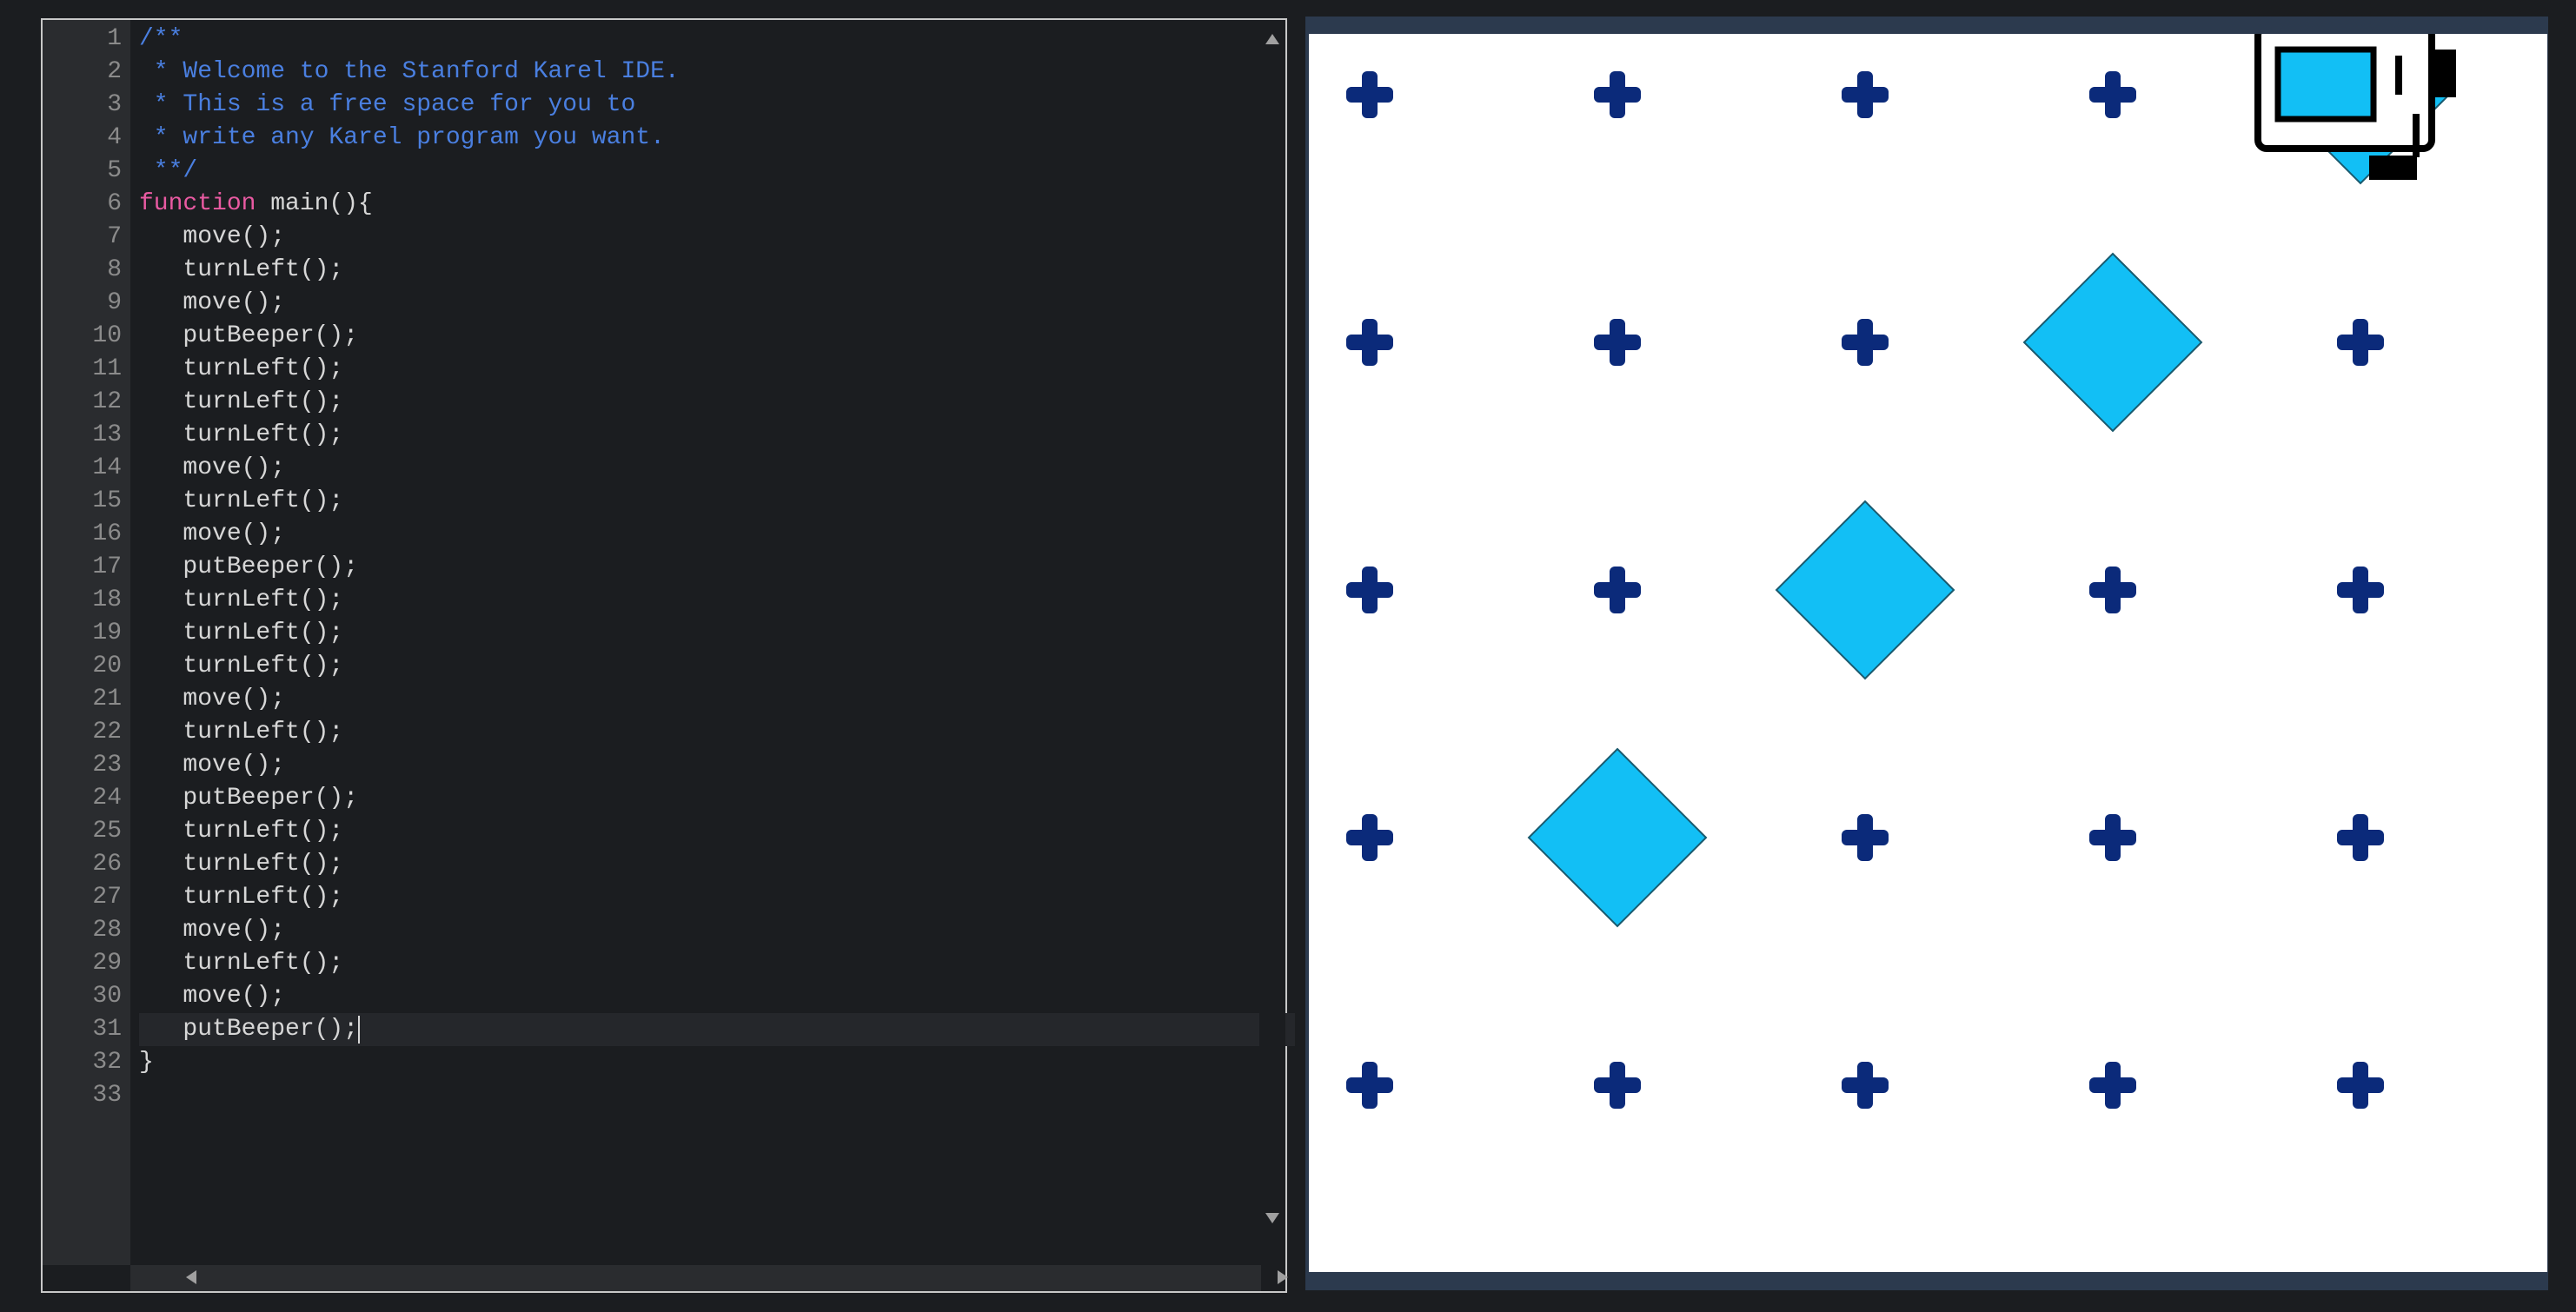 This screenshot has height=1312, width=2576. I want to click on line-number: 1, so click(114, 39).